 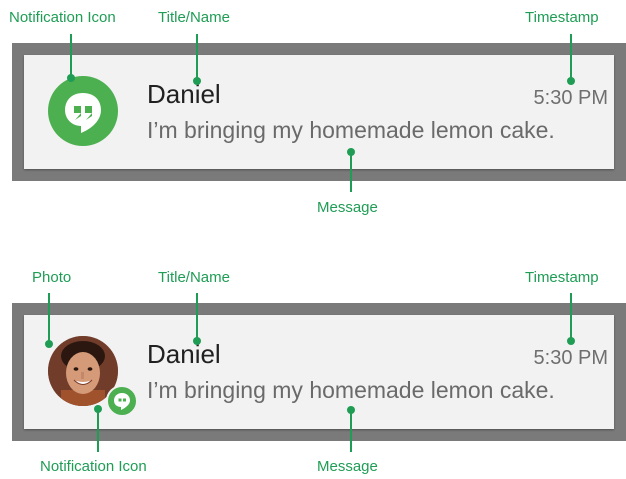 What do you see at coordinates (562, 17) in the screenshot?
I see `label-timestamp-top: Timestamp` at bounding box center [562, 17].